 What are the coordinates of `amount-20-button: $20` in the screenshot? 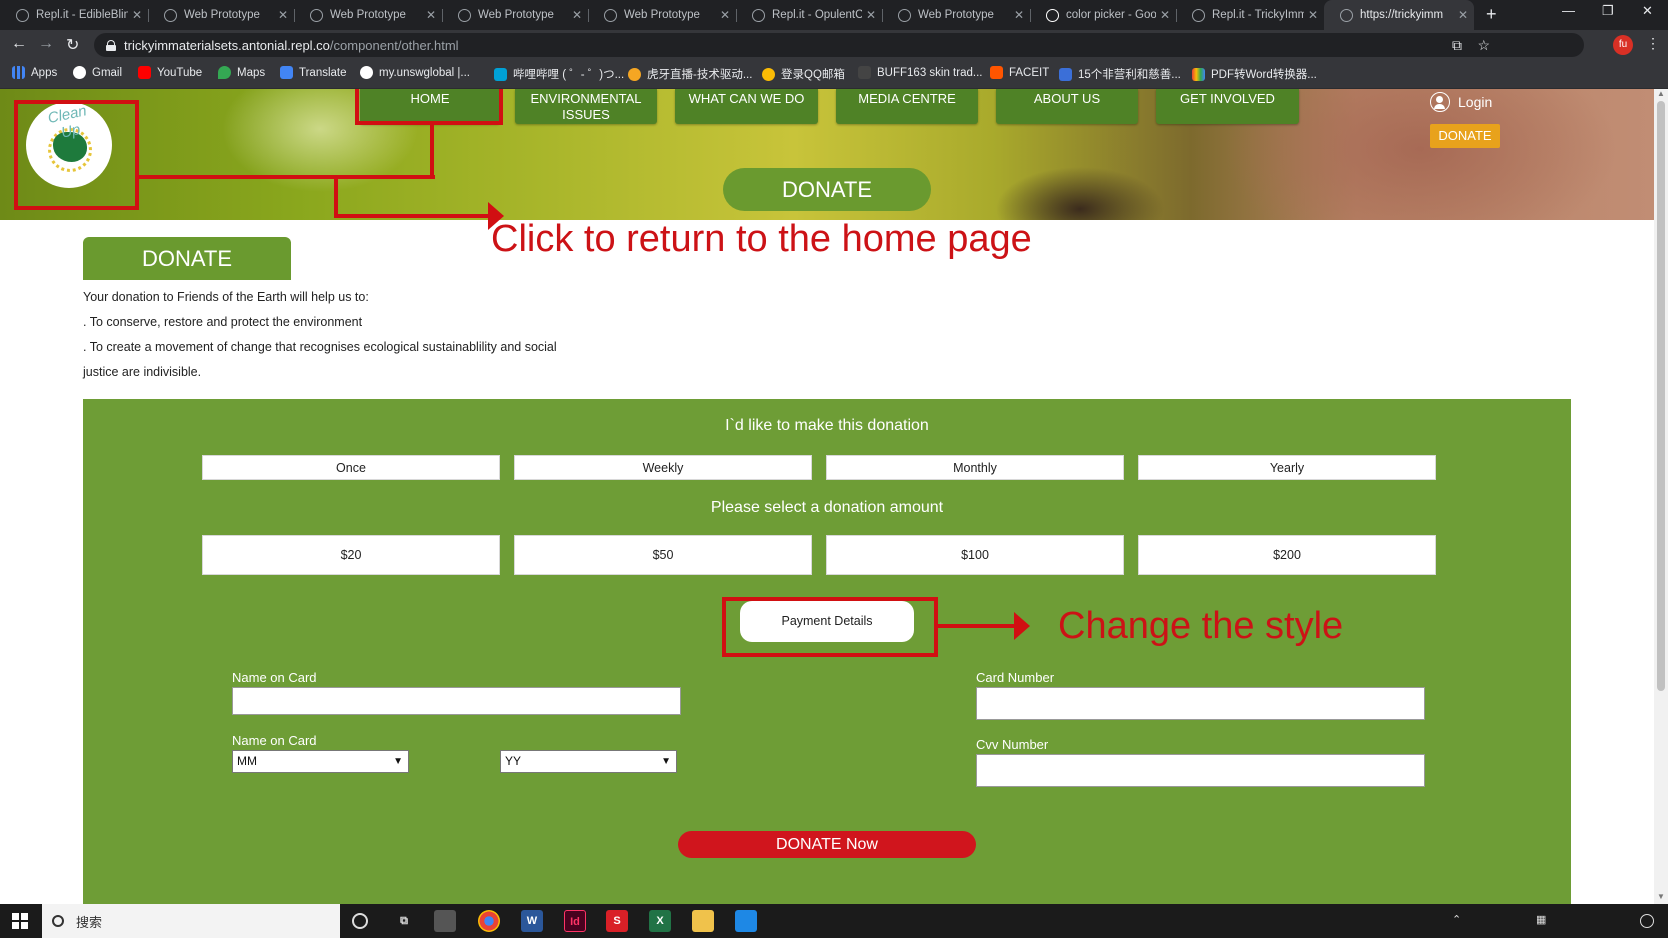 It's located at (351, 555).